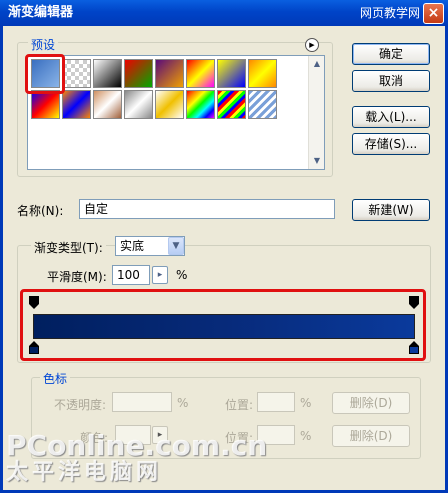 The image size is (448, 493). I want to click on color-stop-right, so click(414, 347).